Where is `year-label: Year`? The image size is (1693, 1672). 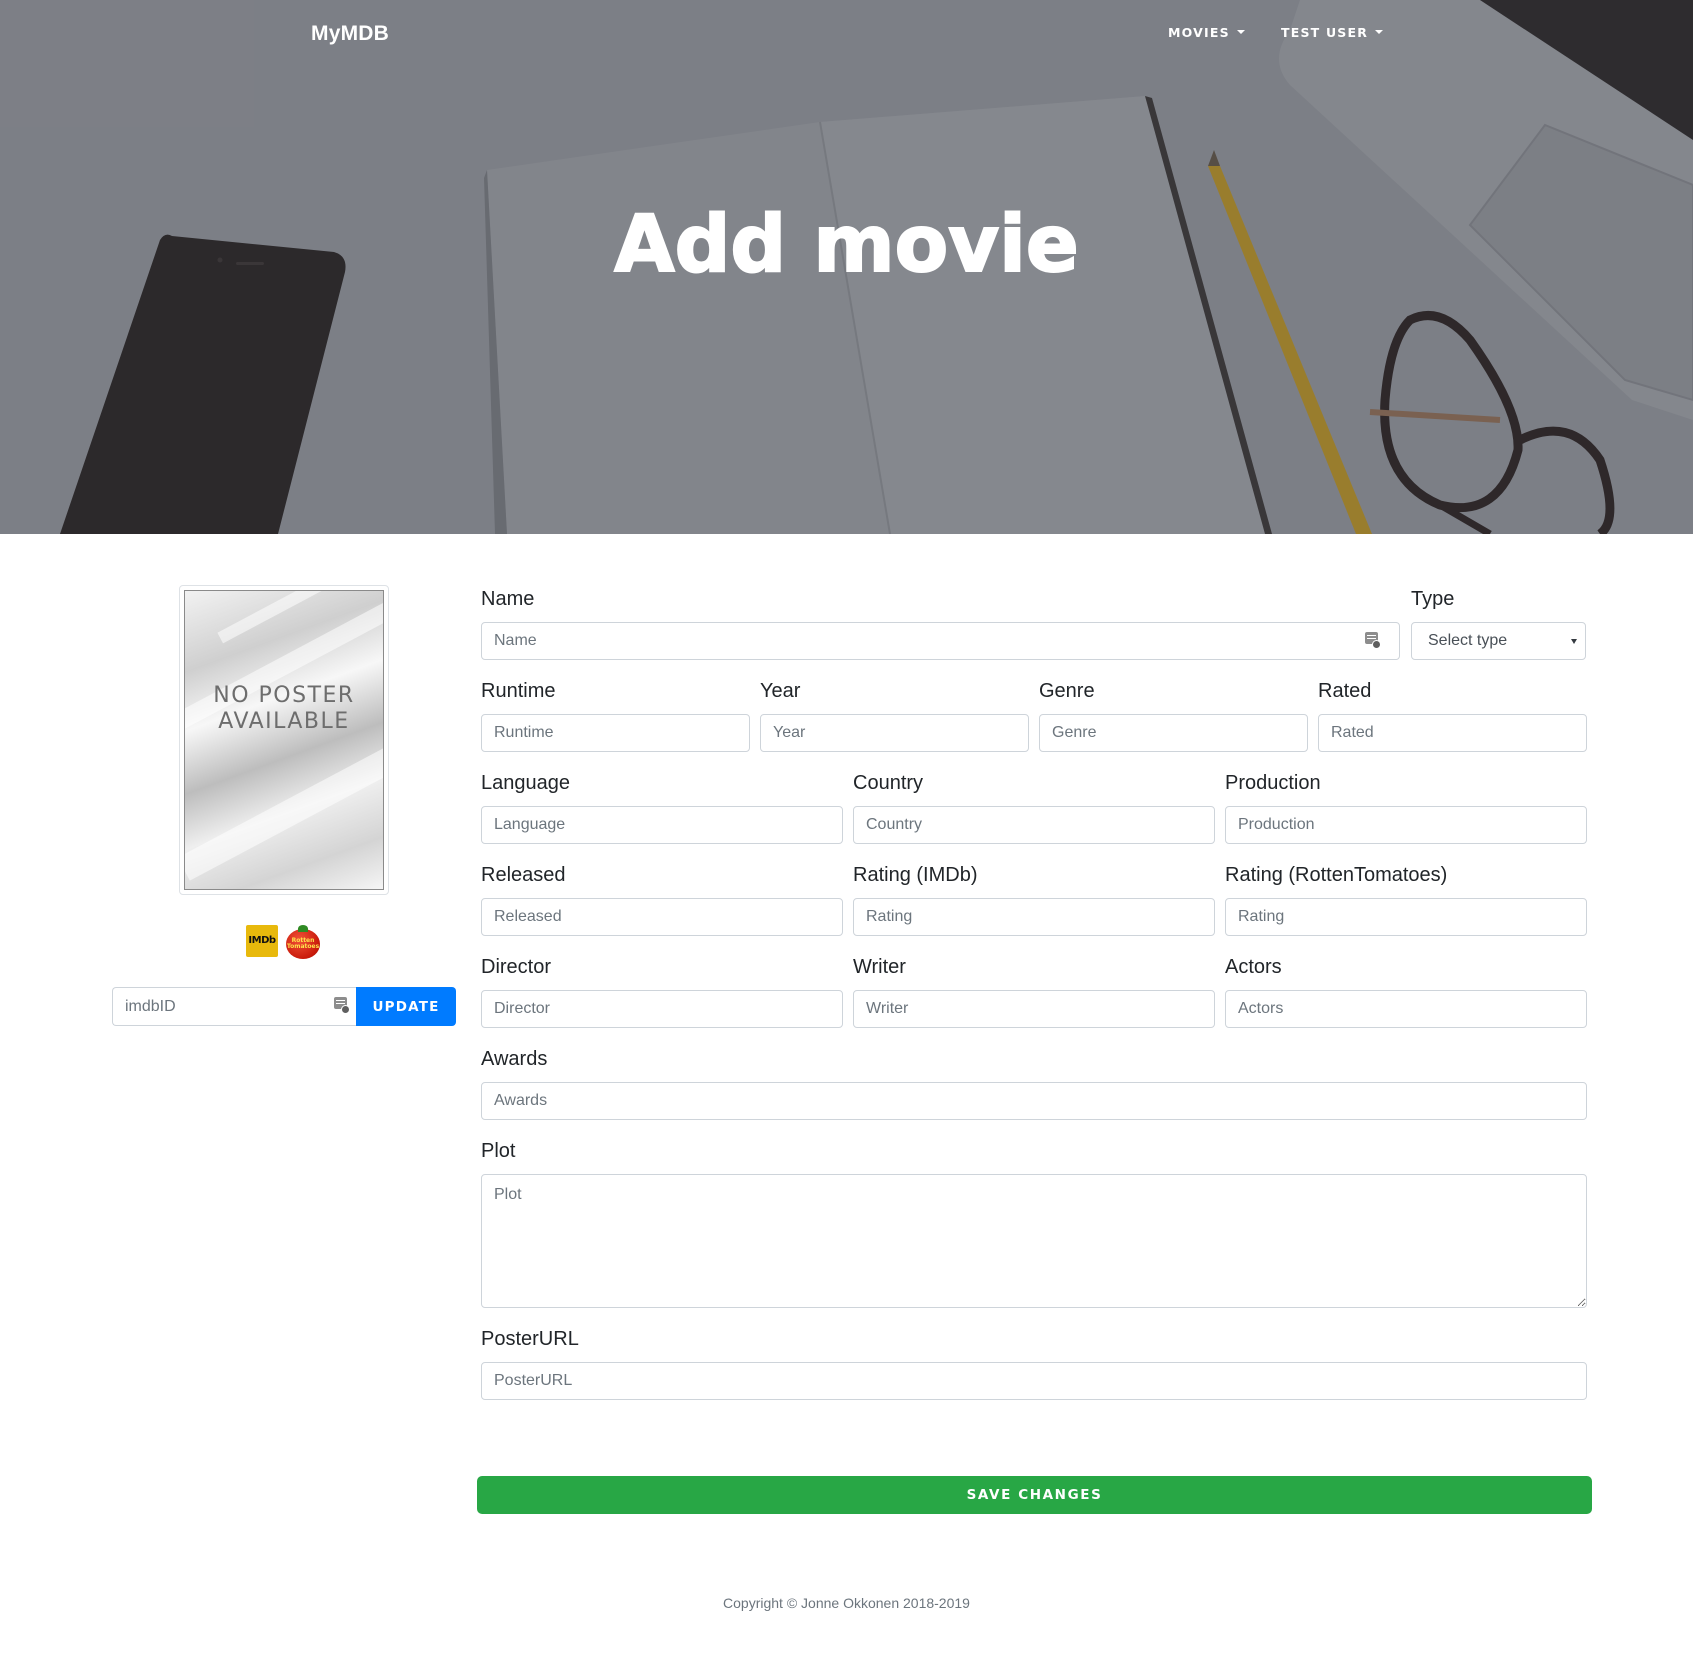 year-label: Year is located at coordinates (780, 691).